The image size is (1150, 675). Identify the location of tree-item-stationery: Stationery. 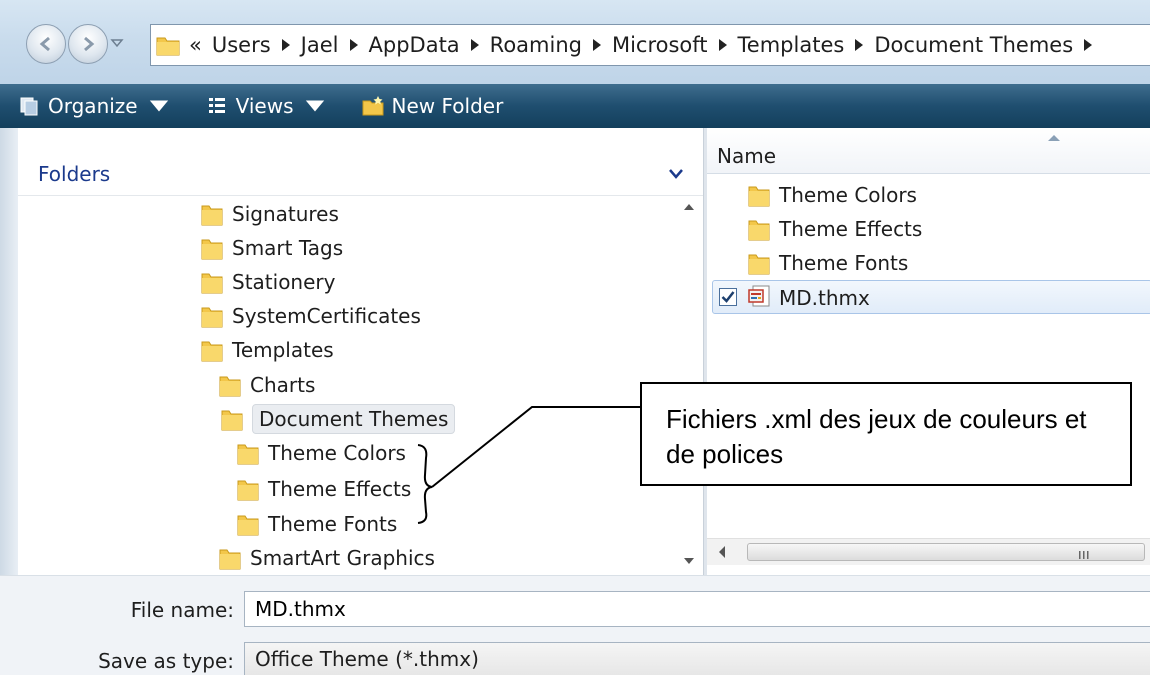
(267, 282).